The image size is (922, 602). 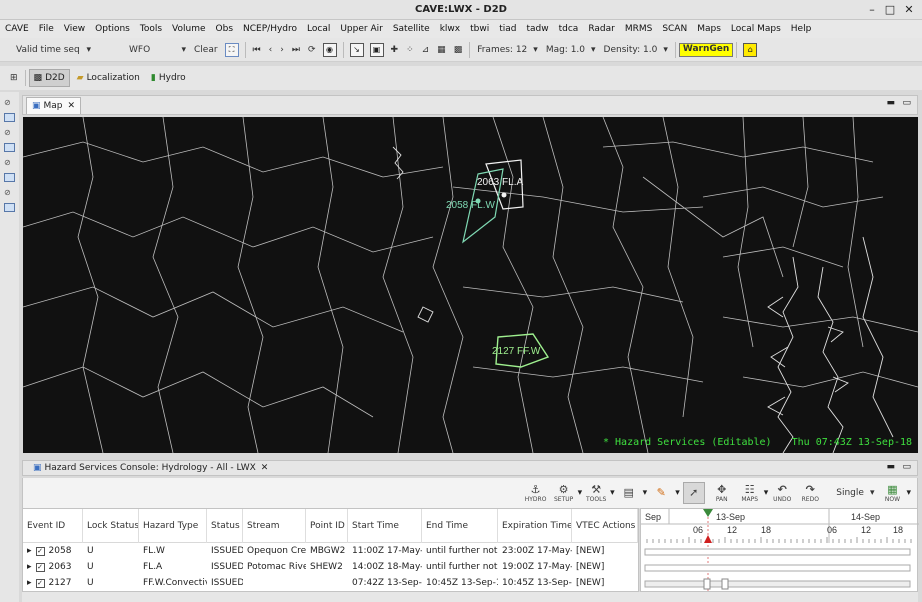 What do you see at coordinates (571, 50) in the screenshot?
I see `mag-dropdown: Mag: 1.0 ▾` at bounding box center [571, 50].